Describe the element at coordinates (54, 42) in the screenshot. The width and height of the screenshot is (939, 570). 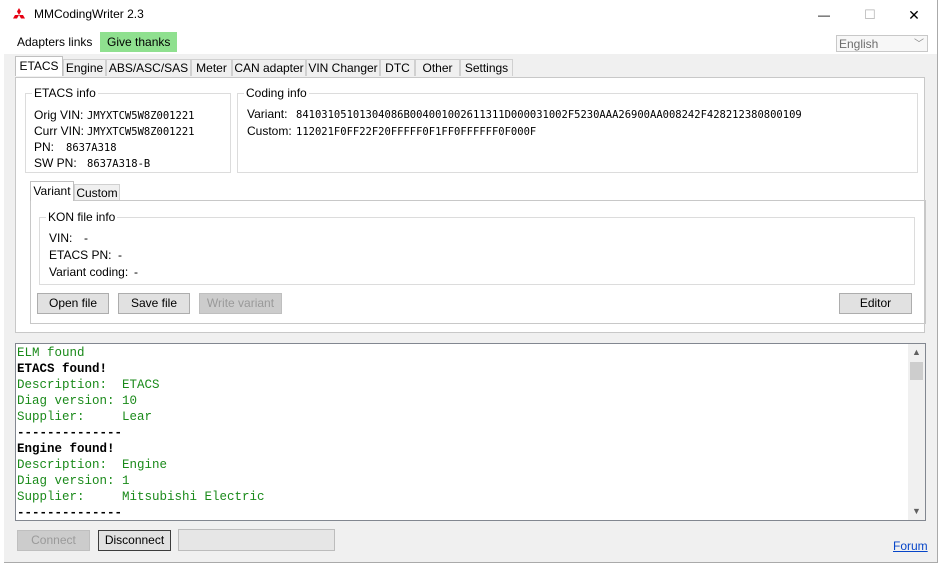
I see `menu-adapters-links: Adapters links` at that location.